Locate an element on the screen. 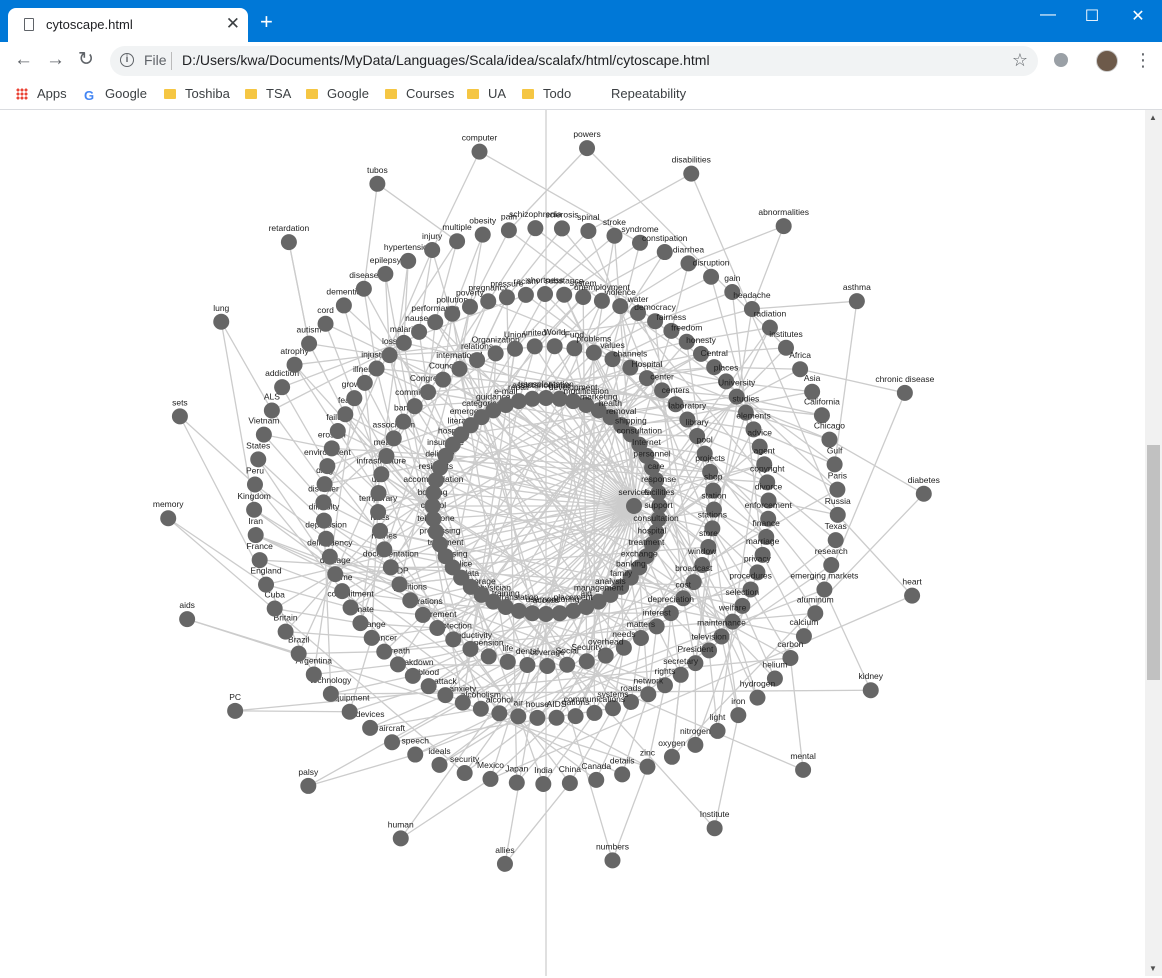 The image size is (1162, 978). bookmark-todo: Todo is located at coordinates (546, 93).